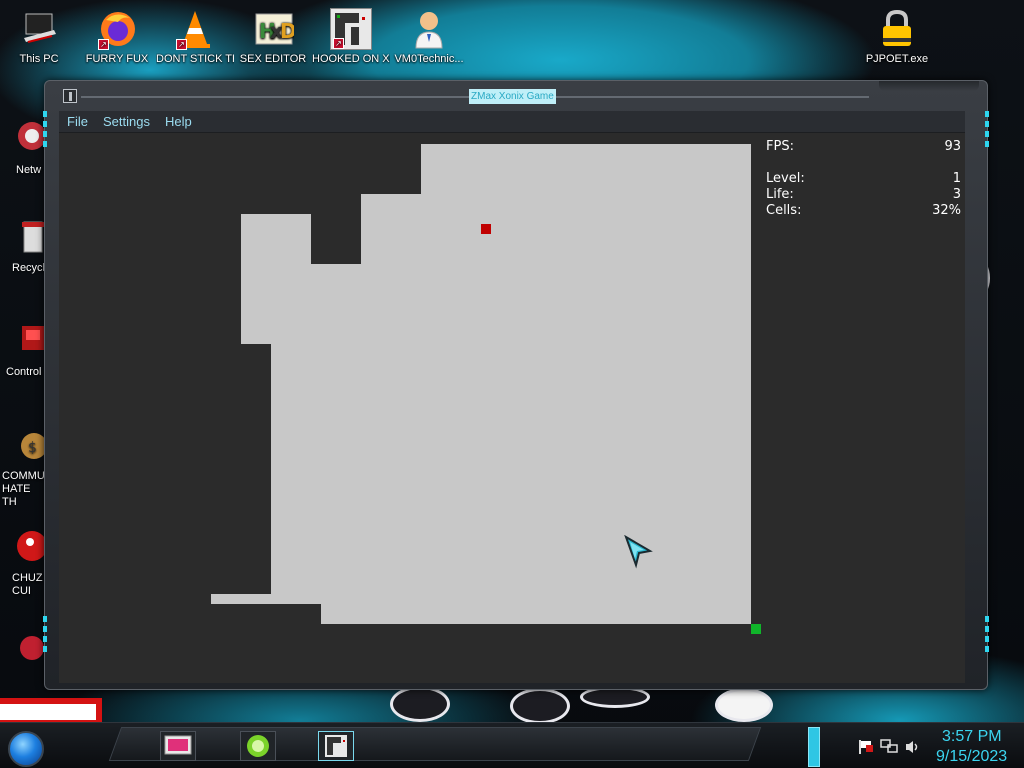  I want to click on level-row: Level: 1, so click(863, 179).